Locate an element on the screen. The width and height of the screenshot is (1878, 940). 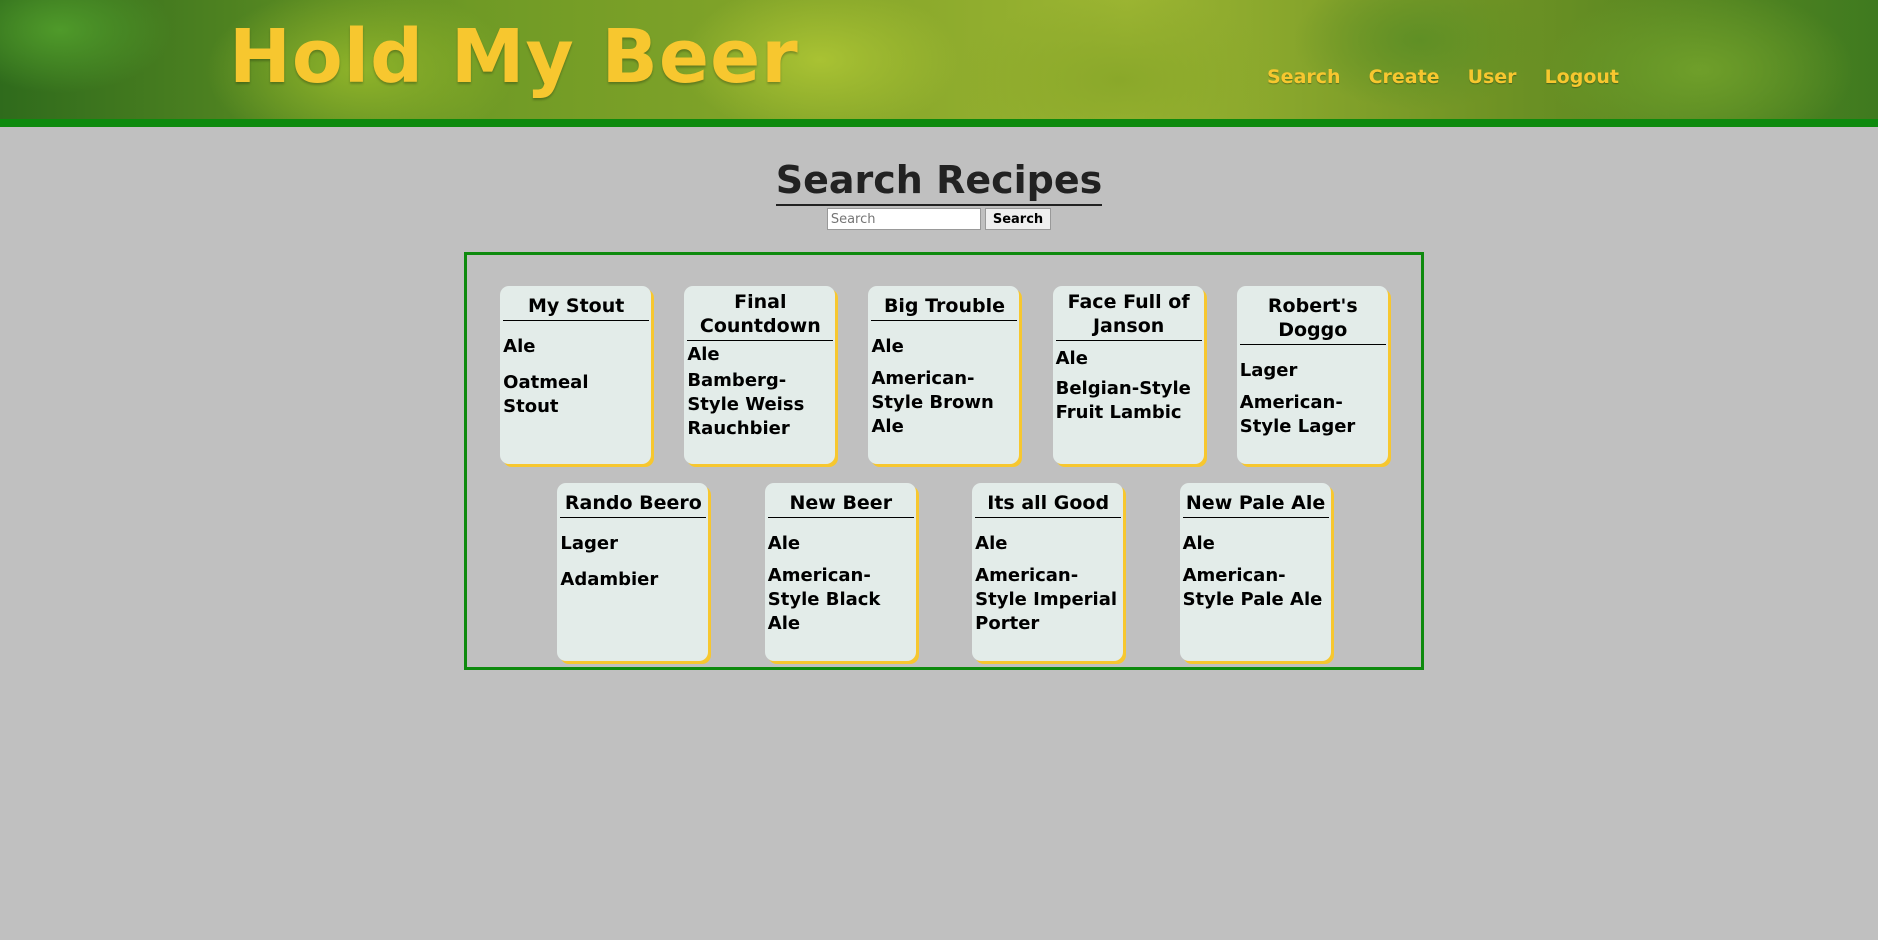
recipe-name: Rando Beero is located at coordinates (633, 502).